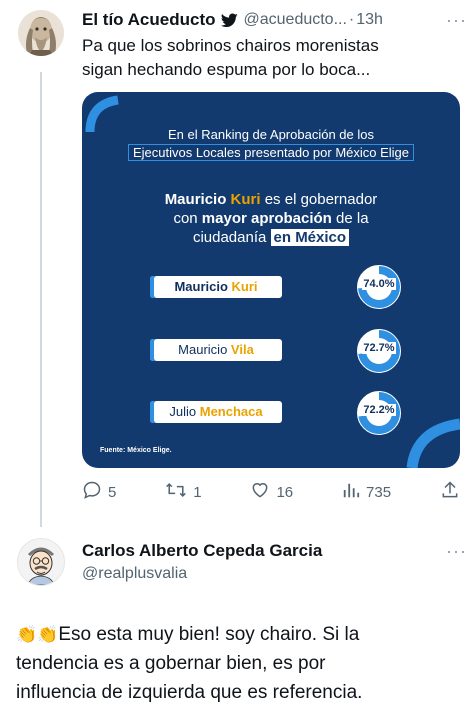  What do you see at coordinates (41, 299) in the screenshot?
I see `thread-line` at bounding box center [41, 299].